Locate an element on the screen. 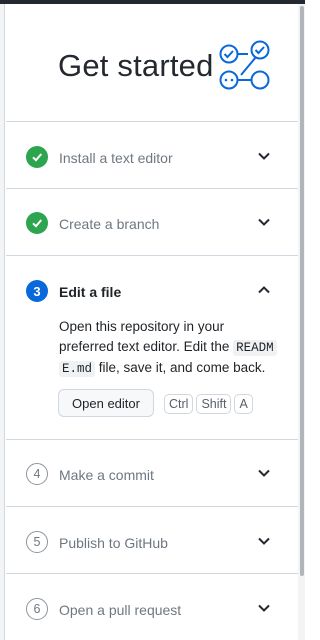 Image resolution: width=320 pixels, height=640 pixels. step-install-text-editor: Install a text editor is located at coordinates (152, 155).